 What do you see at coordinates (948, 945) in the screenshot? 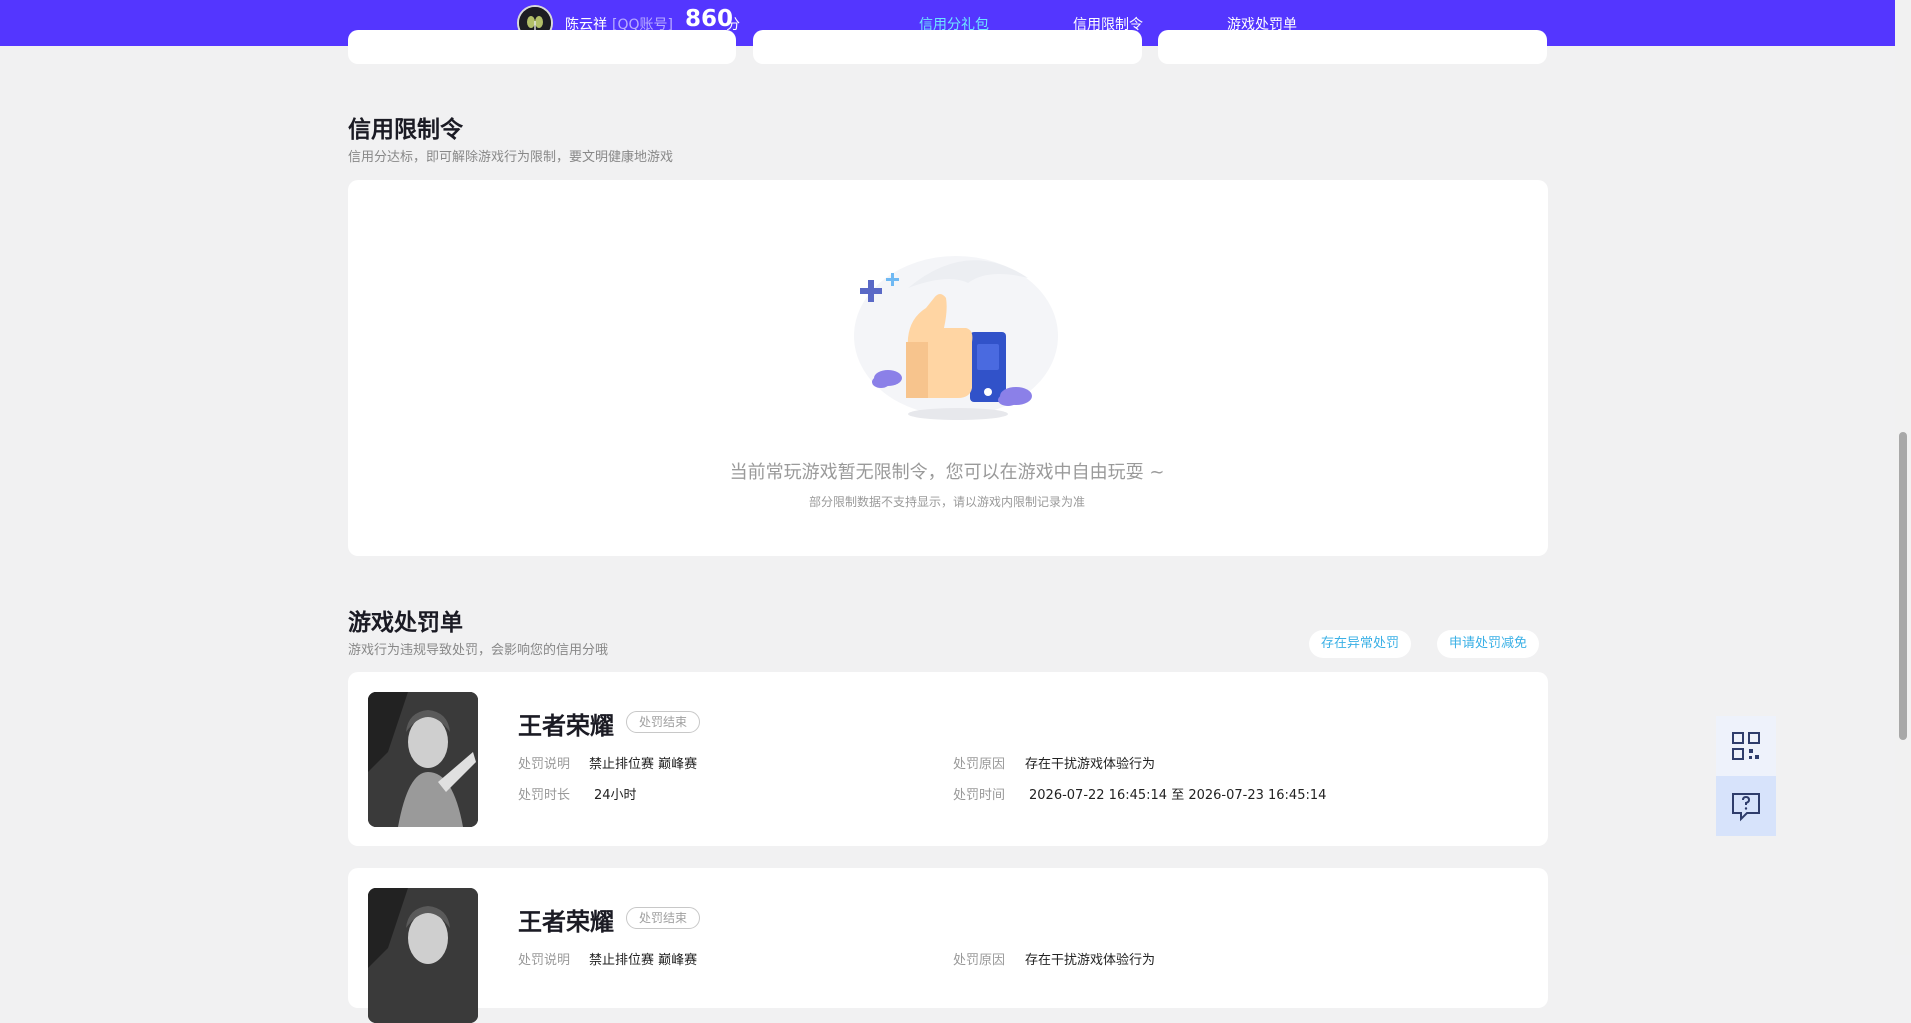
I see `penalty-card: 王者荣耀 处罚结束 处罚说明 禁止排位赛 巅峰赛 处罚原因 存在干扰游戏体验行为` at bounding box center [948, 945].